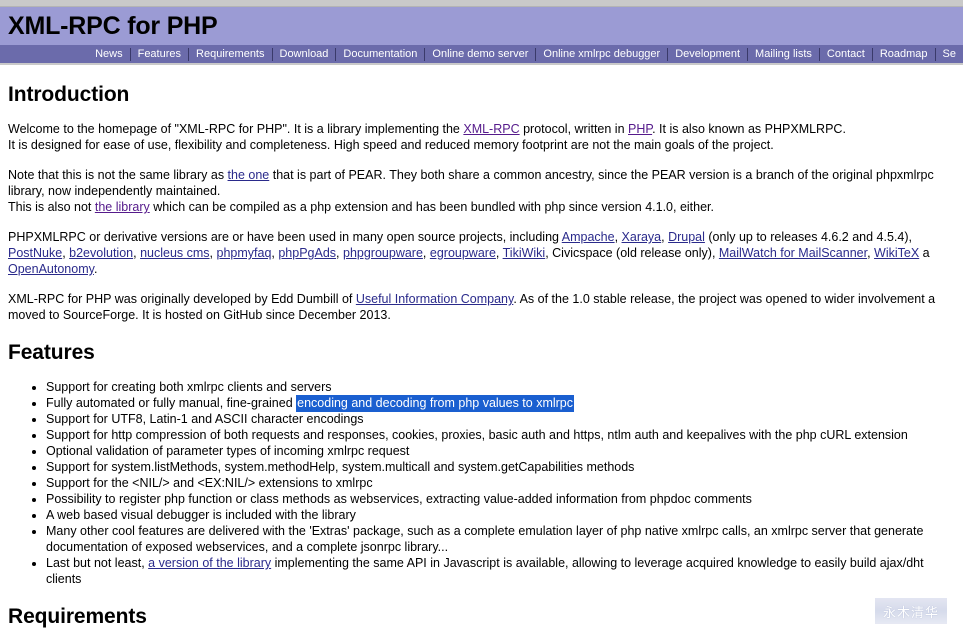  What do you see at coordinates (793, 253) in the screenshot?
I see `link-mailwatch-for-mailscanner: MailWatch for MailScanner` at bounding box center [793, 253].